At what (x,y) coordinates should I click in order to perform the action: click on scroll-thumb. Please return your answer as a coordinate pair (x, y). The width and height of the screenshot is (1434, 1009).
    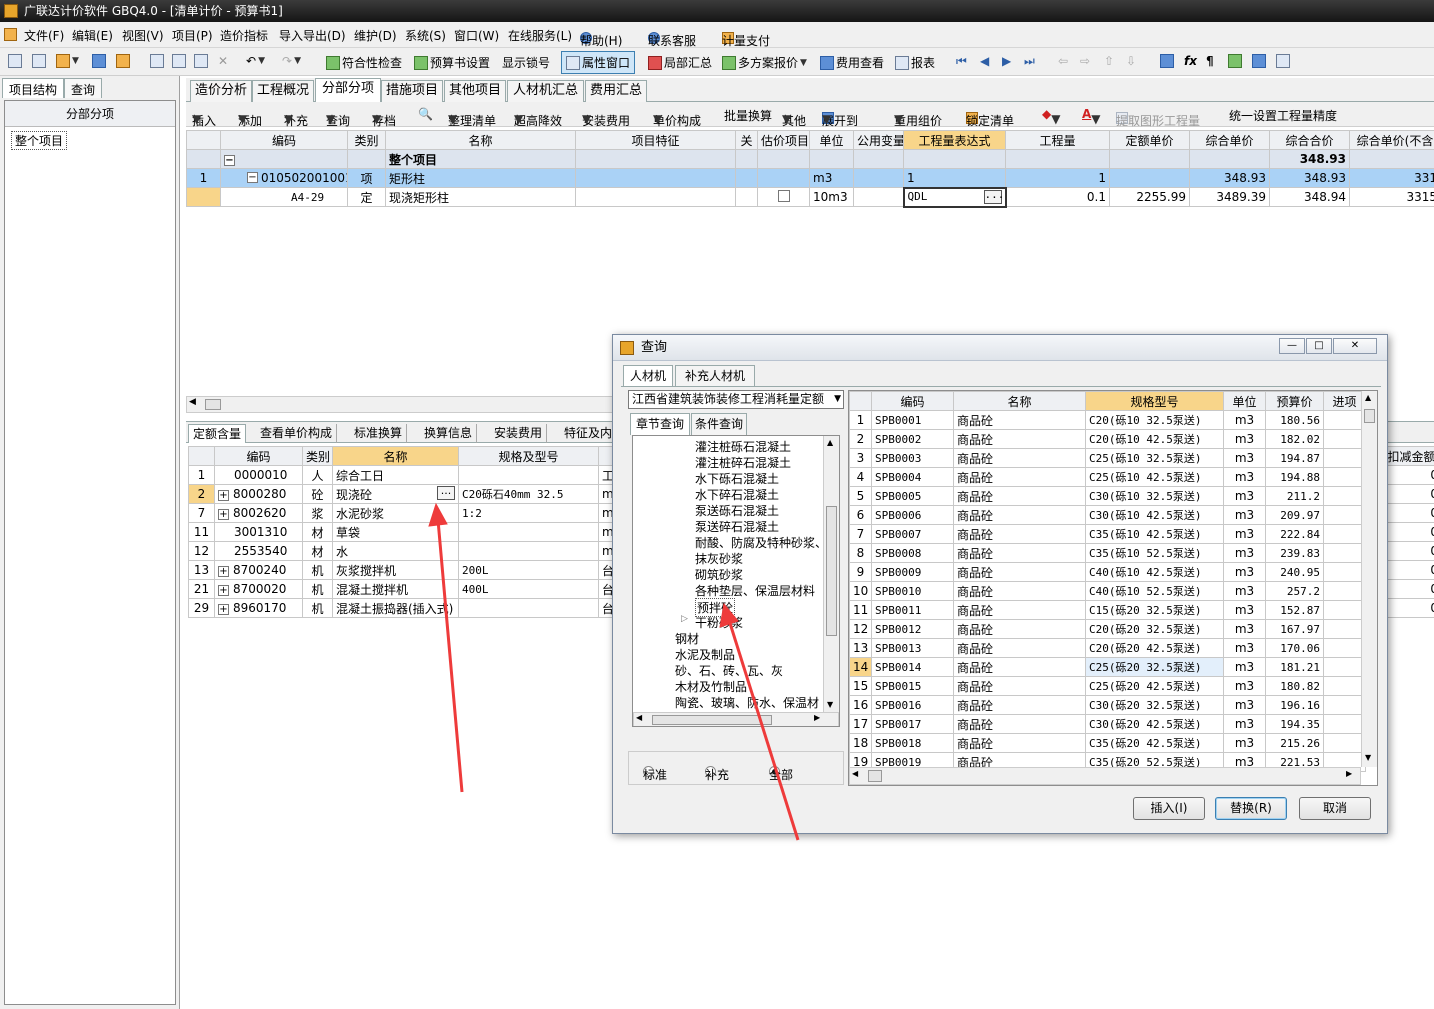
    Looking at the image, I should click on (213, 404).